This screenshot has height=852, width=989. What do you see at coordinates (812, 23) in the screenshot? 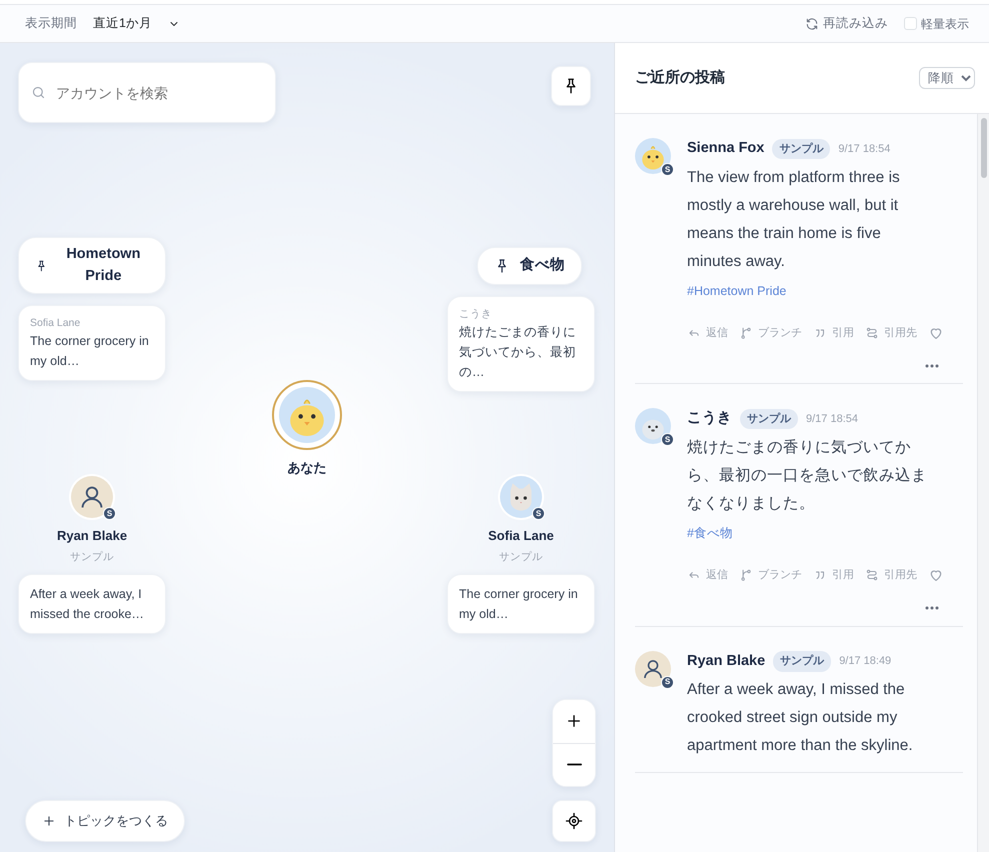
I see `reload-icon` at bounding box center [812, 23].